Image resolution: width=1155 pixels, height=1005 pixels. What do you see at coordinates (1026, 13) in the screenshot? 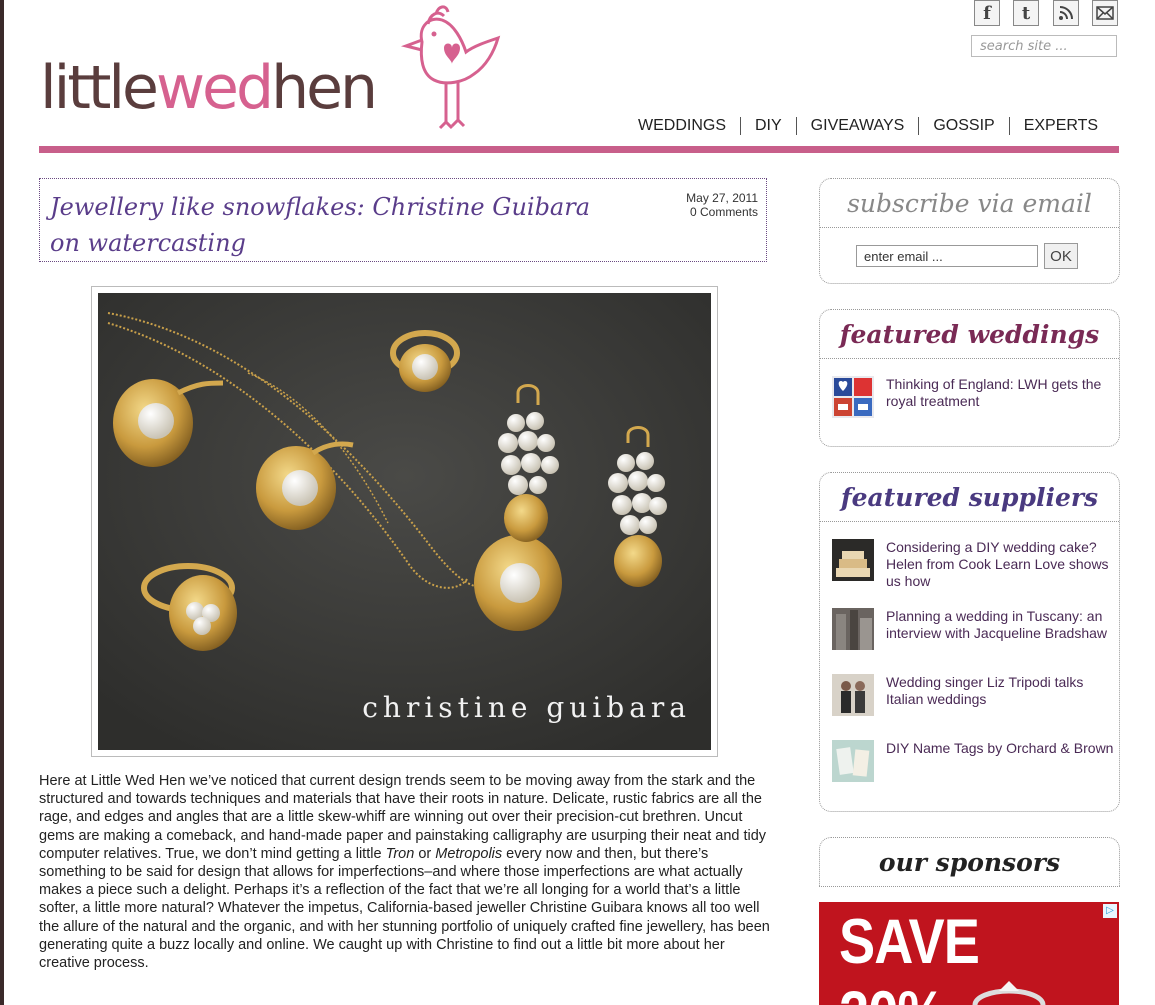
I see `twitter-icon: t` at bounding box center [1026, 13].